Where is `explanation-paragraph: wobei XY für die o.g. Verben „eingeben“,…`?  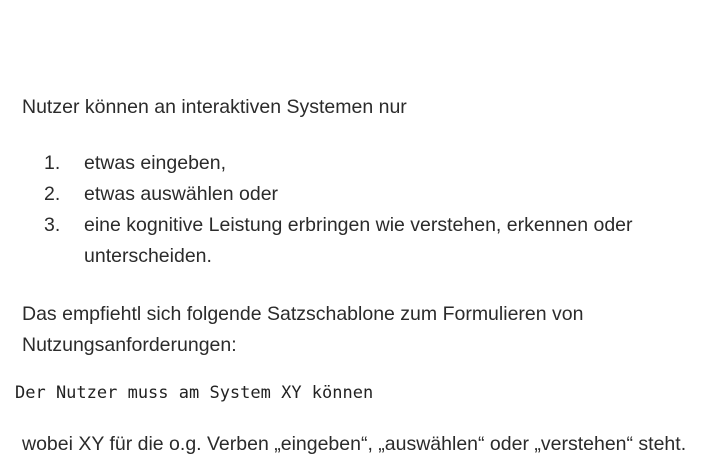
explanation-paragraph: wobei XY für die o.g. Verben „eingeben“,… is located at coordinates (354, 444).